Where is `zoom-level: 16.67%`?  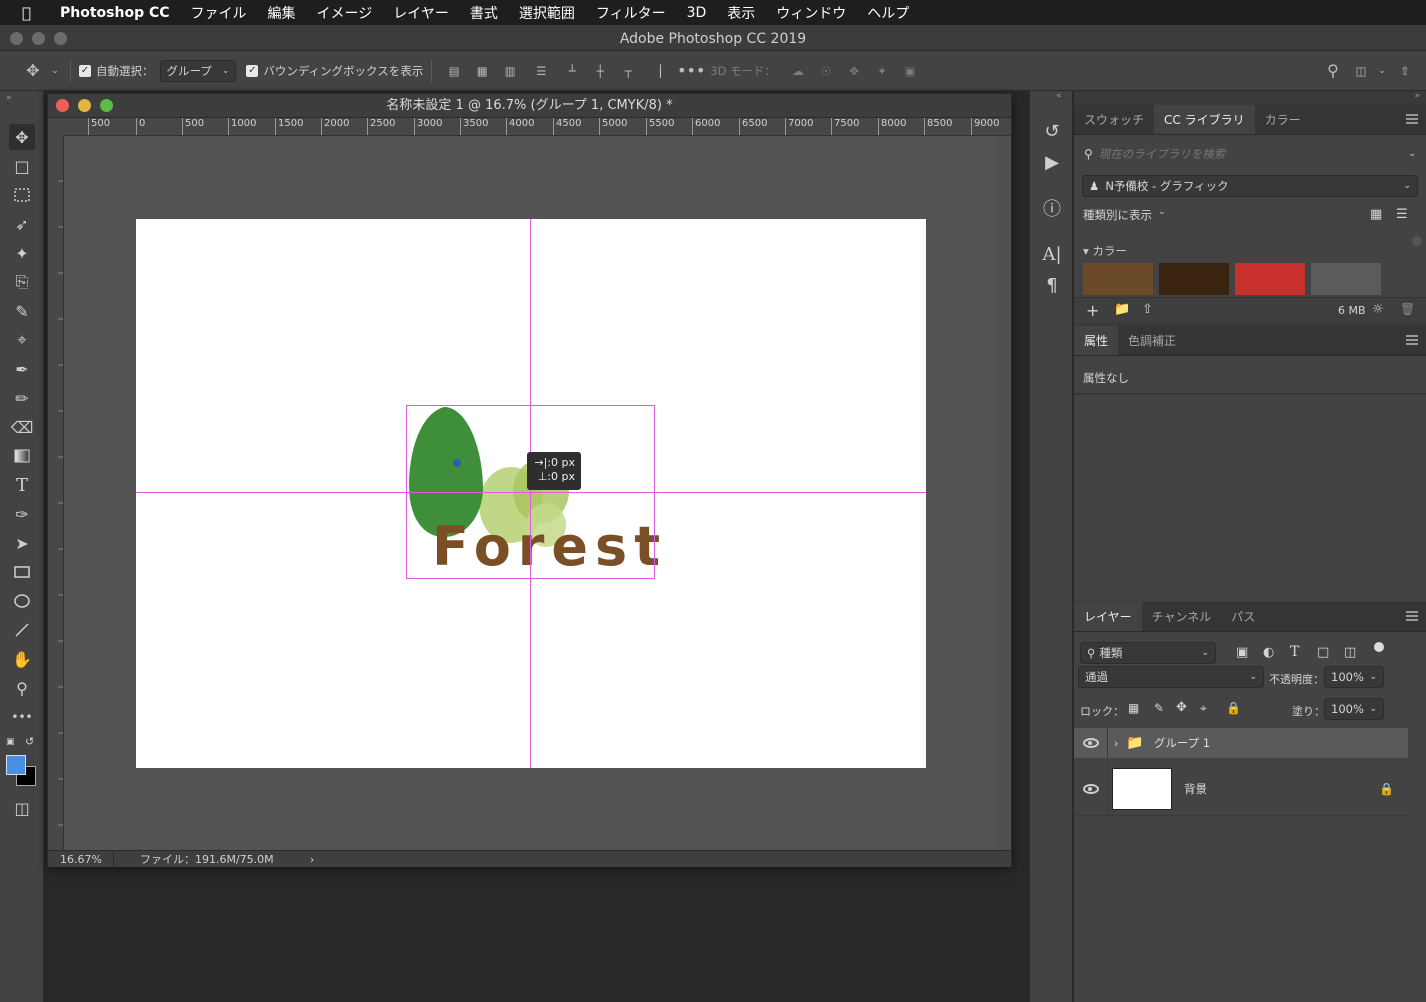 zoom-level: 16.67% is located at coordinates (81, 859).